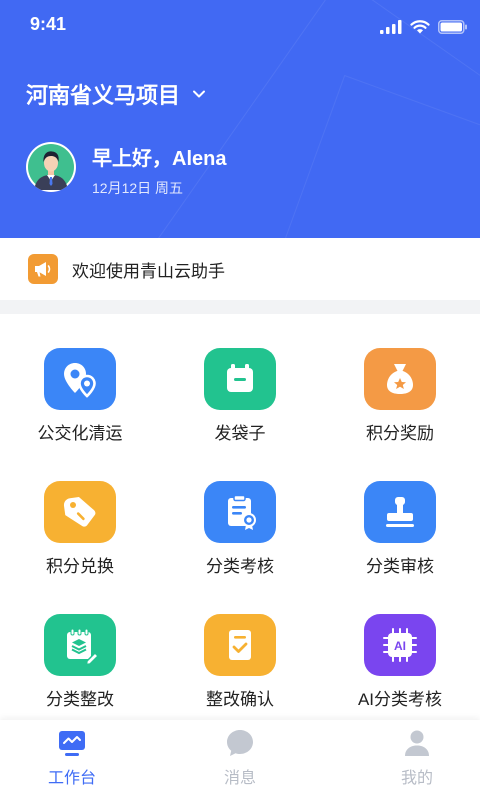 The height and width of the screenshot is (800, 480). What do you see at coordinates (417, 743) in the screenshot?
I see `profile-icon` at bounding box center [417, 743].